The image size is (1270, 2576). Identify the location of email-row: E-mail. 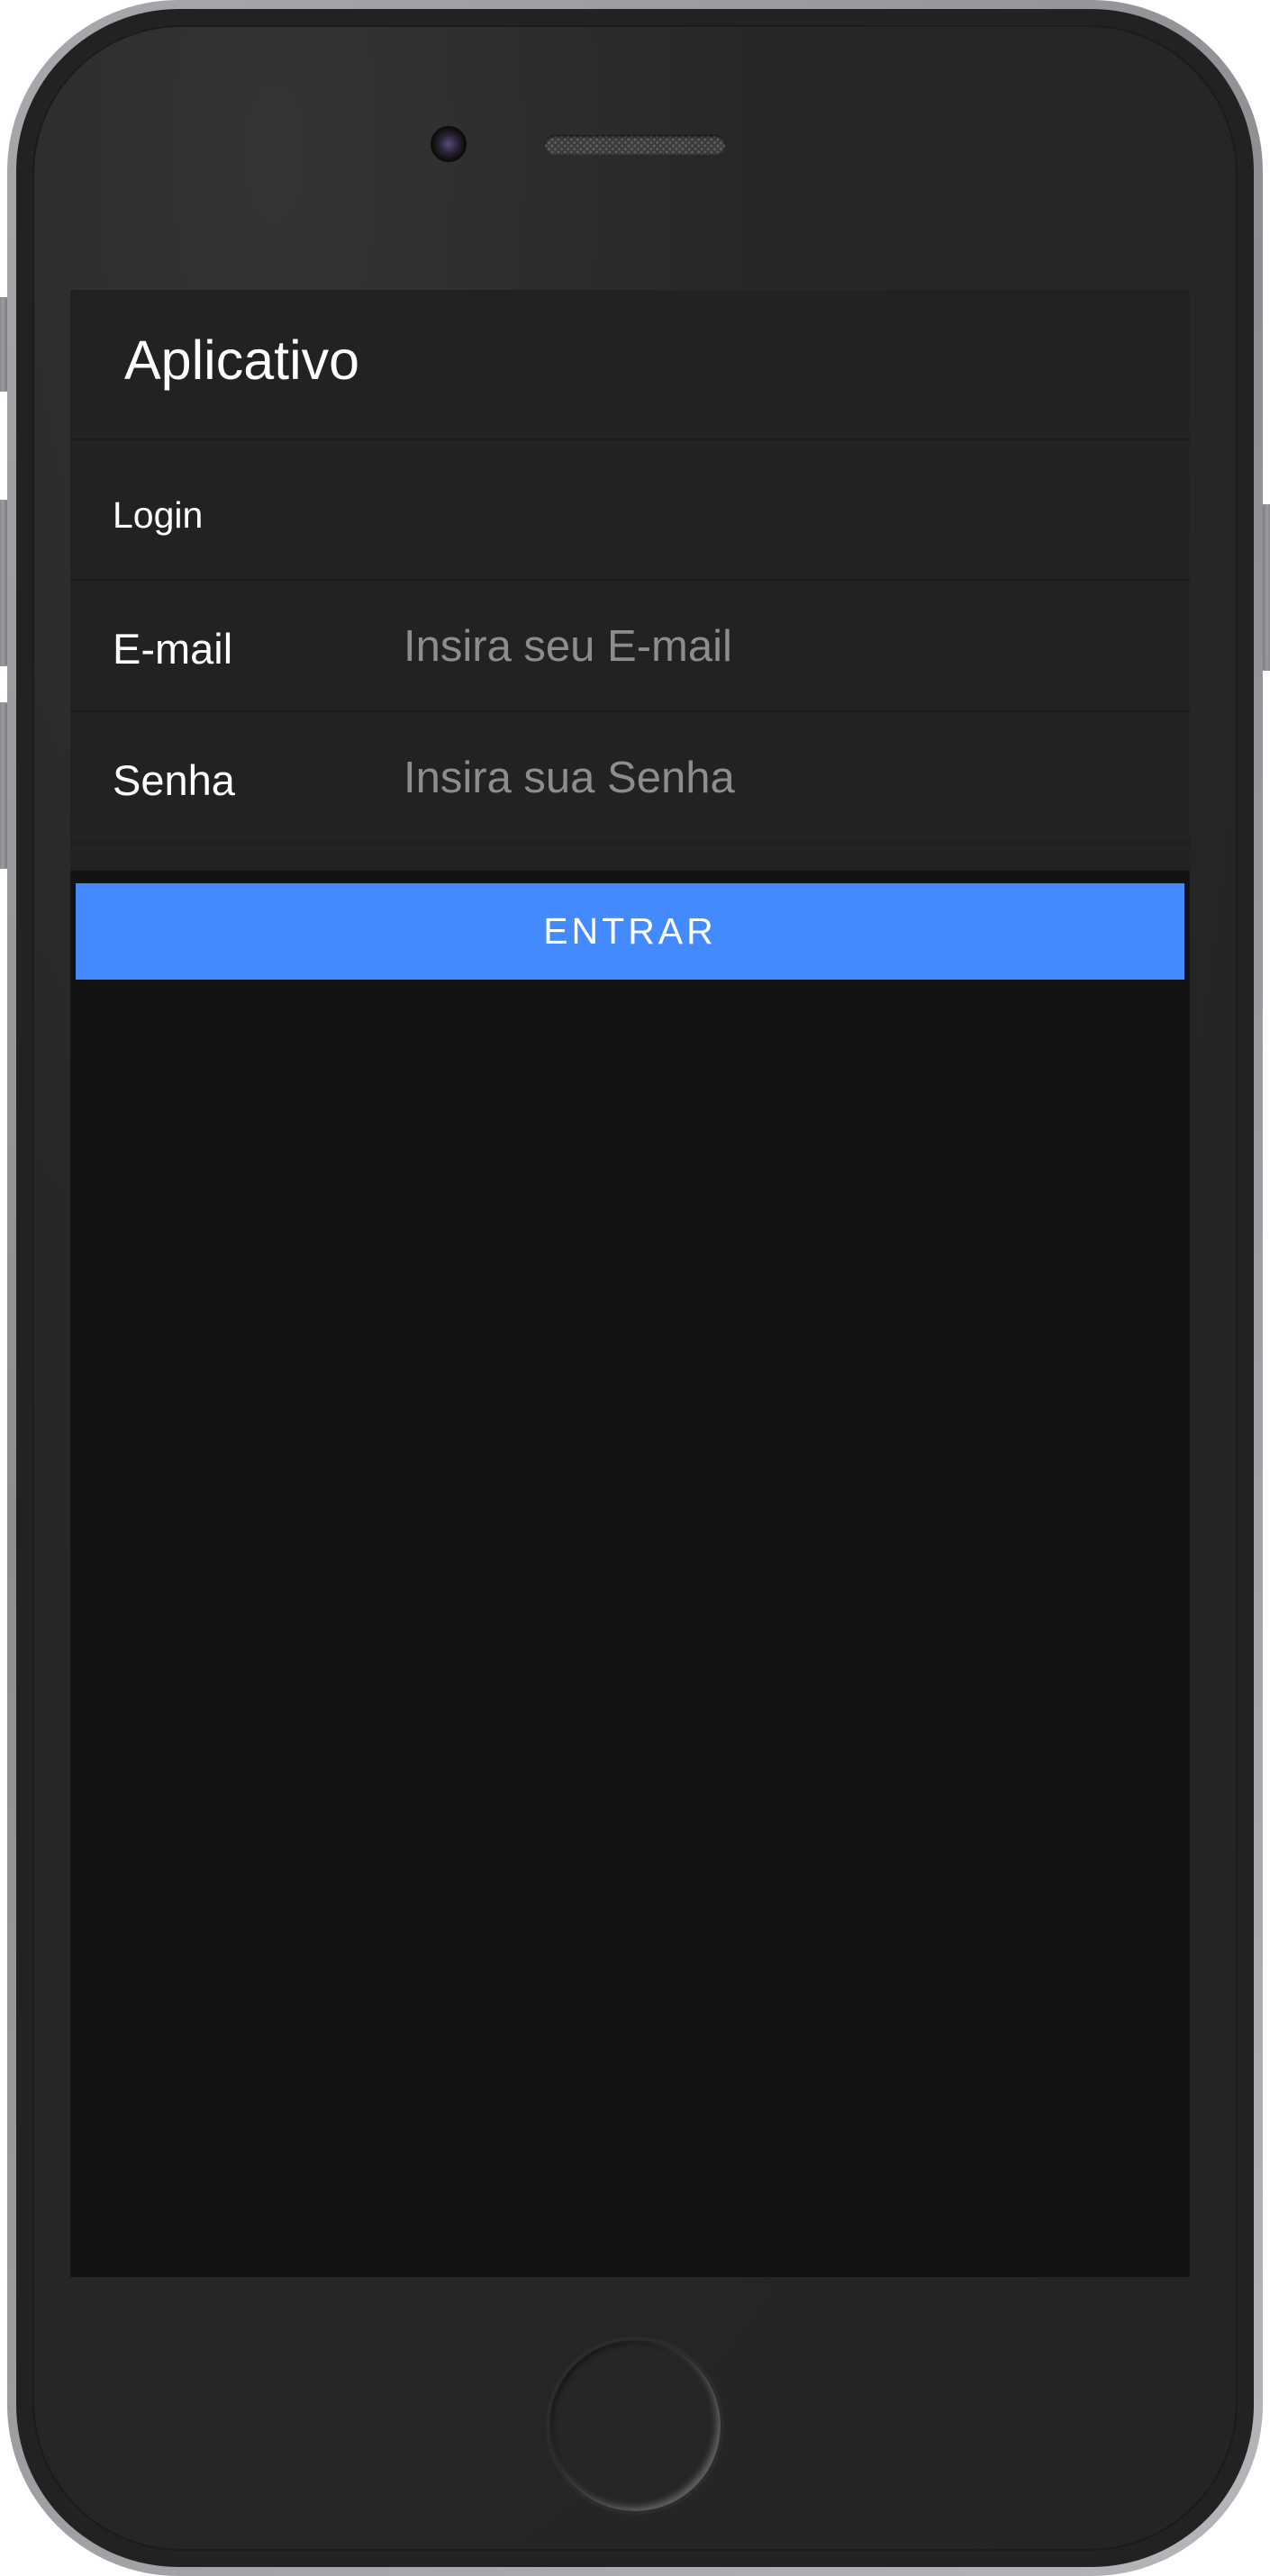
(630, 646).